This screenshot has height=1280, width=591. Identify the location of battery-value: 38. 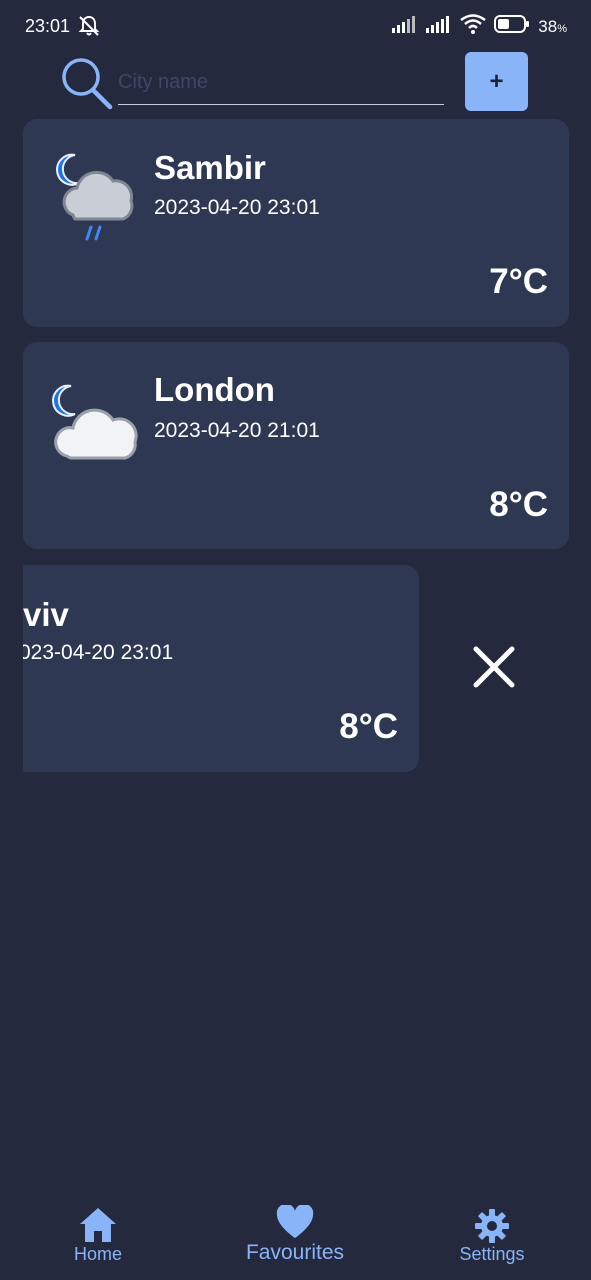
(548, 26).